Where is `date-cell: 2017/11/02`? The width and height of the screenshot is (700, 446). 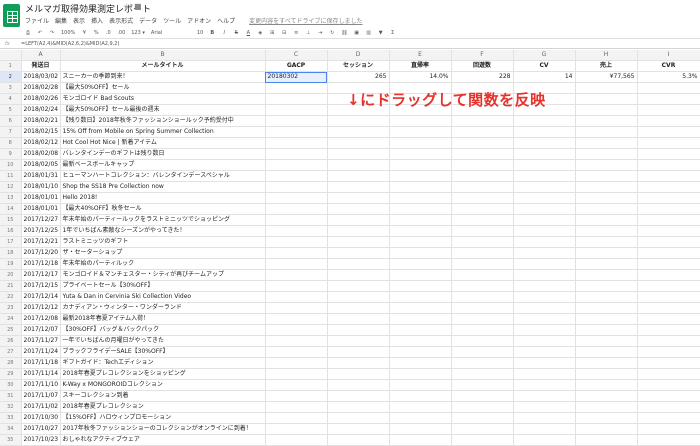 date-cell: 2017/11/02 is located at coordinates (41, 407).